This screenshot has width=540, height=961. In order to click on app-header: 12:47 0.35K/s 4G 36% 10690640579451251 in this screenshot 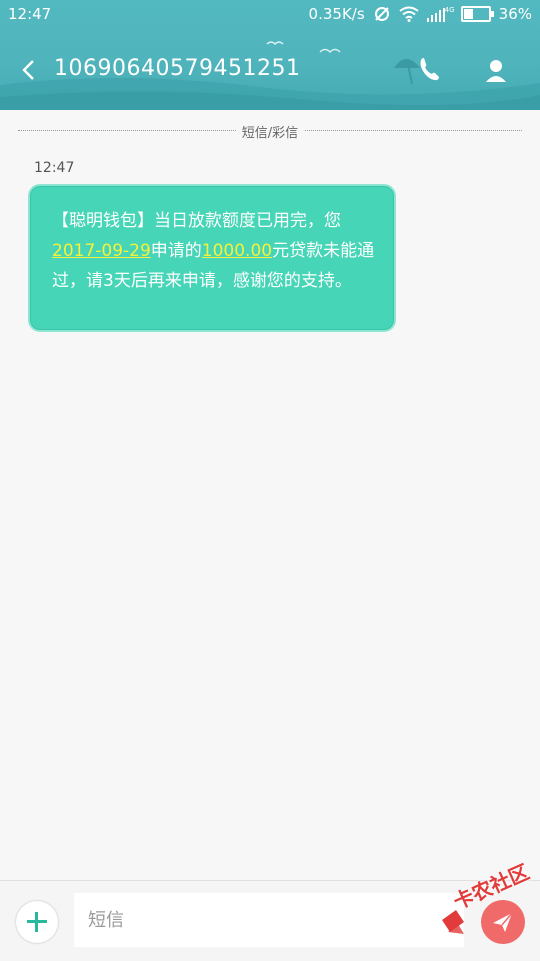, I will do `click(270, 55)`.